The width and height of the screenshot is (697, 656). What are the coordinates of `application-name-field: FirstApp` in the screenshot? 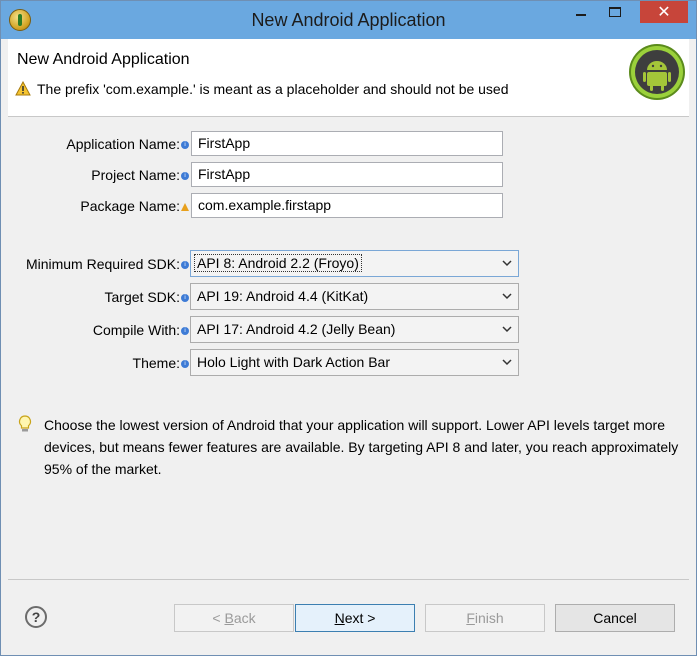 It's located at (347, 143).